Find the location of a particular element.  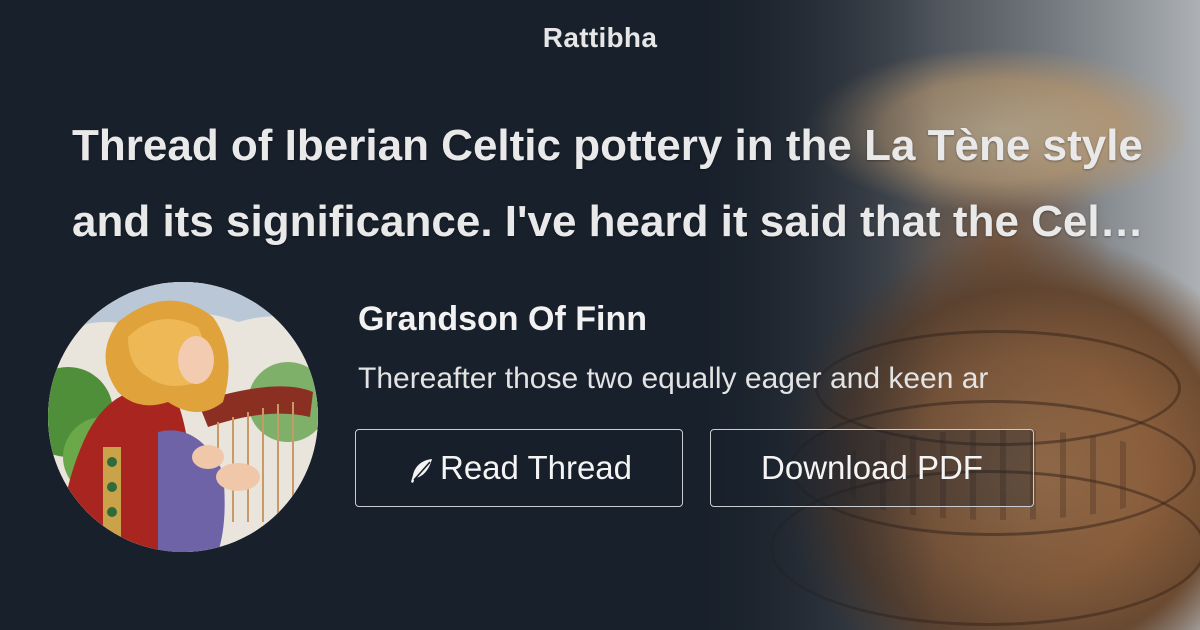

download-pdf-label: Download PDF is located at coordinates (872, 467).